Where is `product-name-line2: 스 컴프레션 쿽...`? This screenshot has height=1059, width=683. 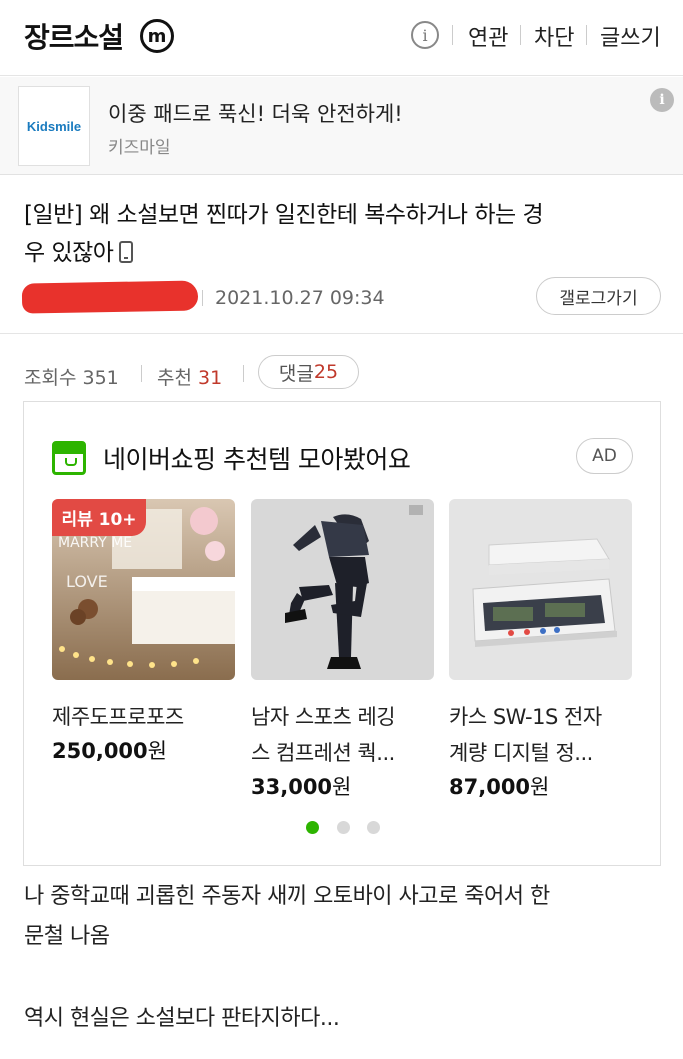 product-name-line2: 스 컴프레션 쿽... is located at coordinates (323, 753).